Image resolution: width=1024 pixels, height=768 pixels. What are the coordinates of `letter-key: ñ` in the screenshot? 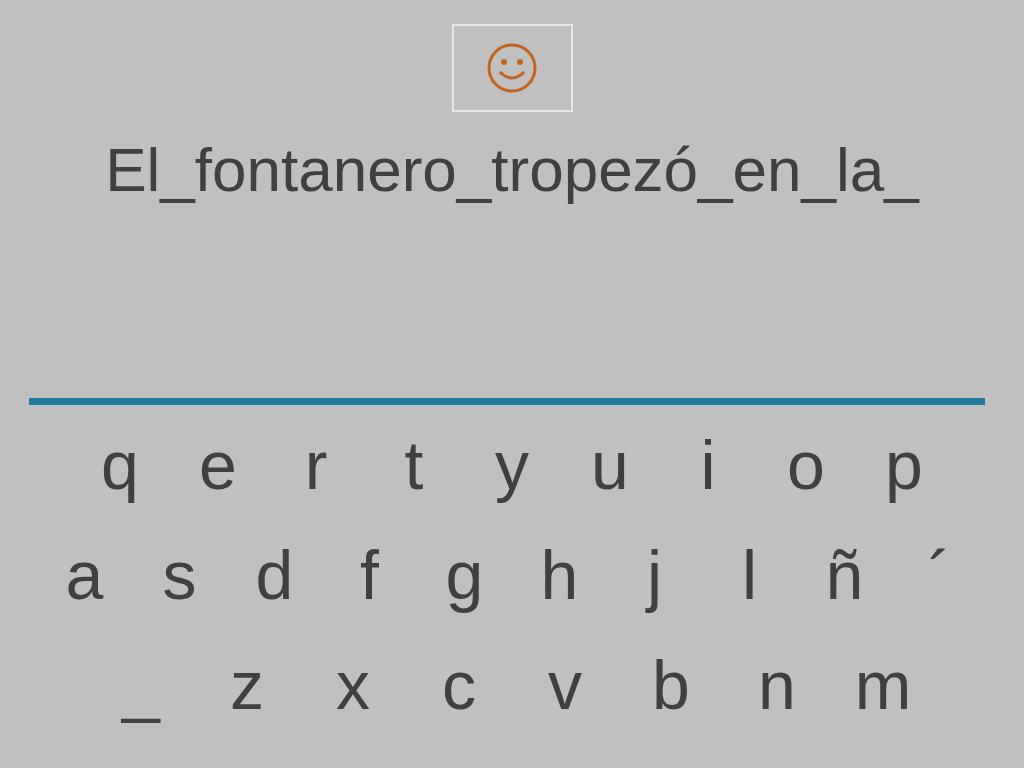 It's located at (844, 575).